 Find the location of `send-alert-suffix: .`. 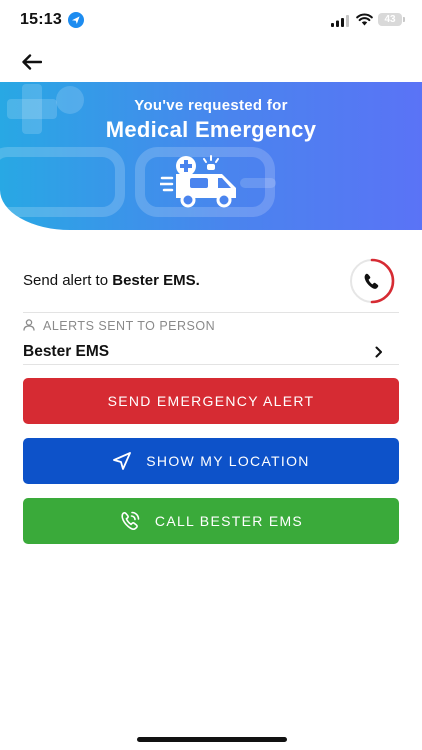

send-alert-suffix: . is located at coordinates (197, 280).